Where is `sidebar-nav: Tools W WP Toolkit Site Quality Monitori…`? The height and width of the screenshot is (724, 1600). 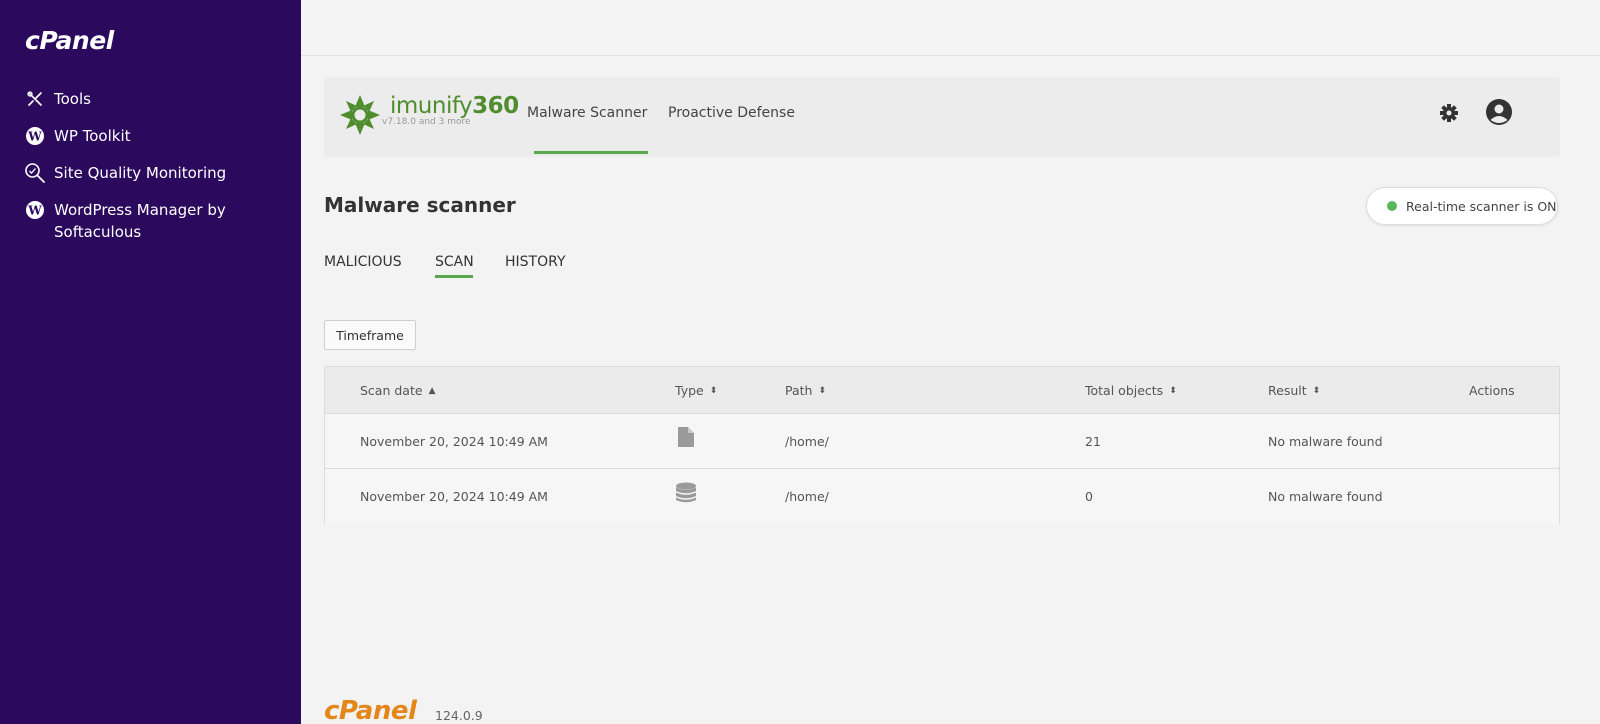 sidebar-nav: Tools W WP Toolkit Site Quality Monitori… is located at coordinates (154, 173).